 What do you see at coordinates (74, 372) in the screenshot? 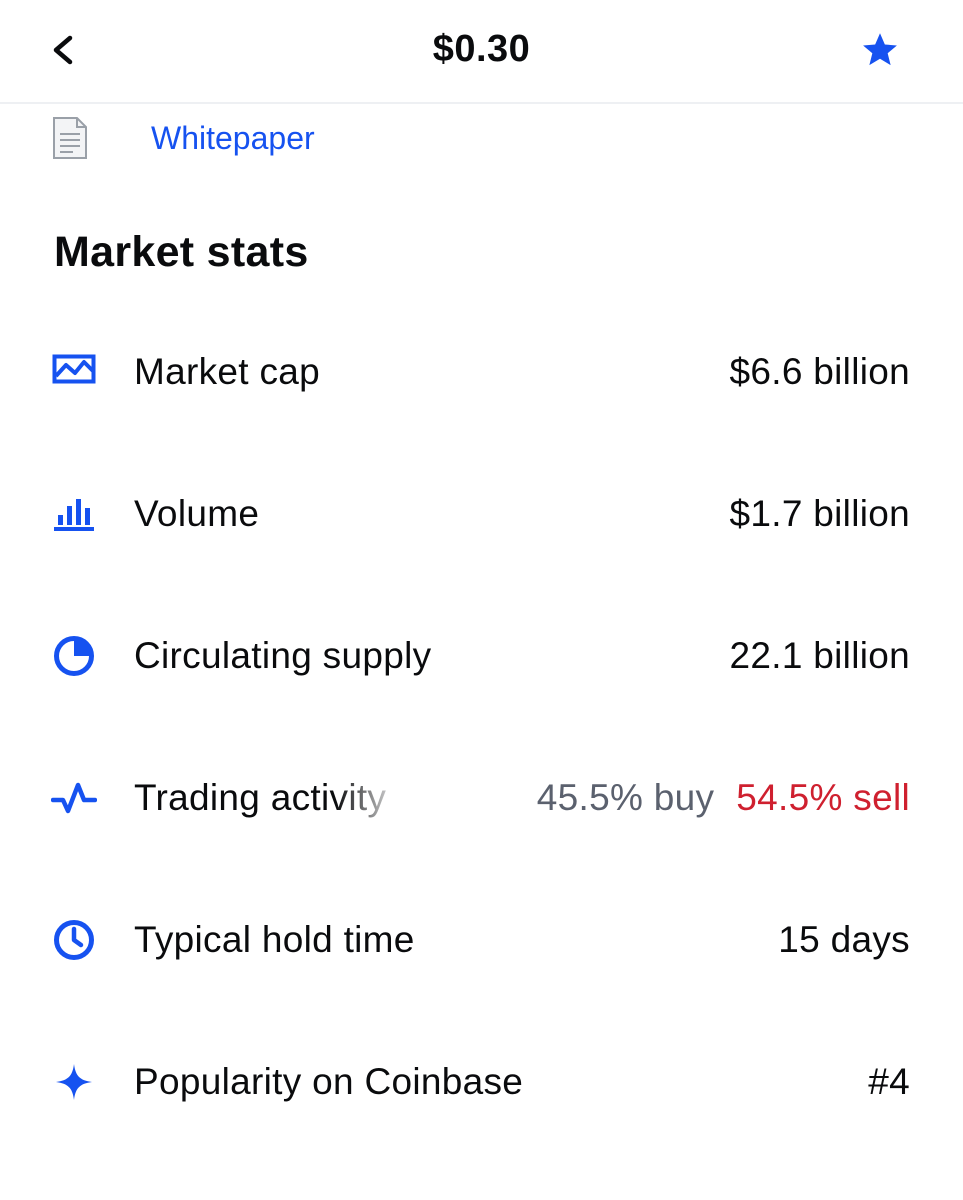
I see `area-chart-icon` at bounding box center [74, 372].